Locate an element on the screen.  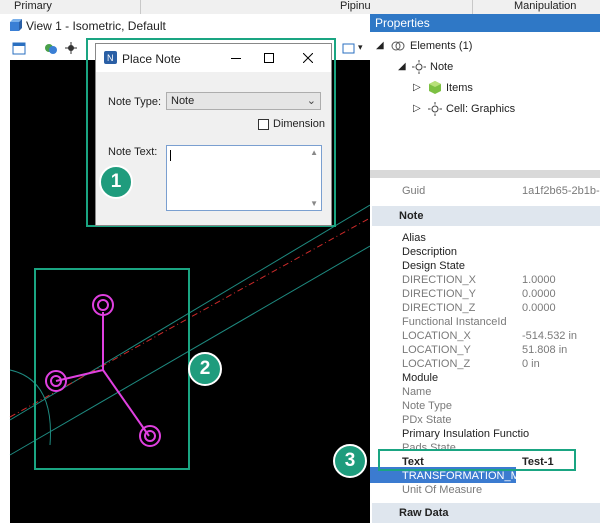
text-caret is located at coordinates (170, 155).